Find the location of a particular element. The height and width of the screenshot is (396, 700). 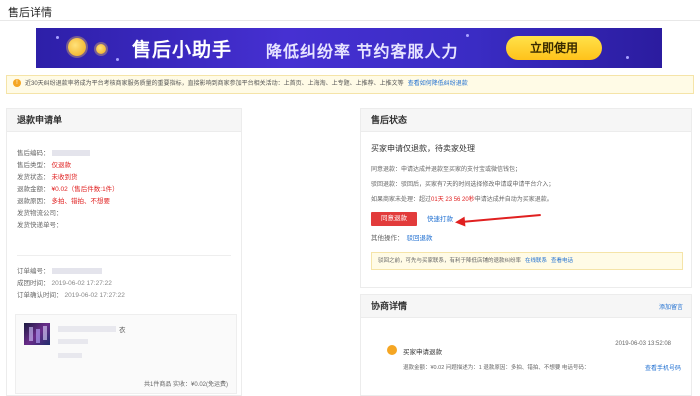

panel-header: 协商详情 is located at coordinates (526, 306).